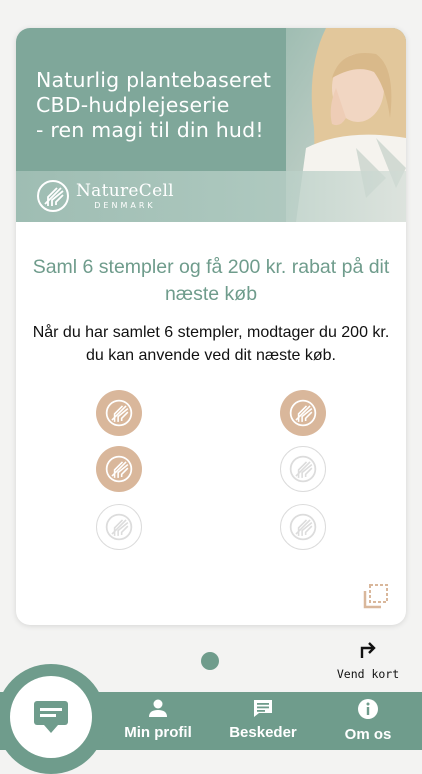  What do you see at coordinates (263, 719) in the screenshot?
I see `nav-item-messages: Beskeder` at bounding box center [263, 719].